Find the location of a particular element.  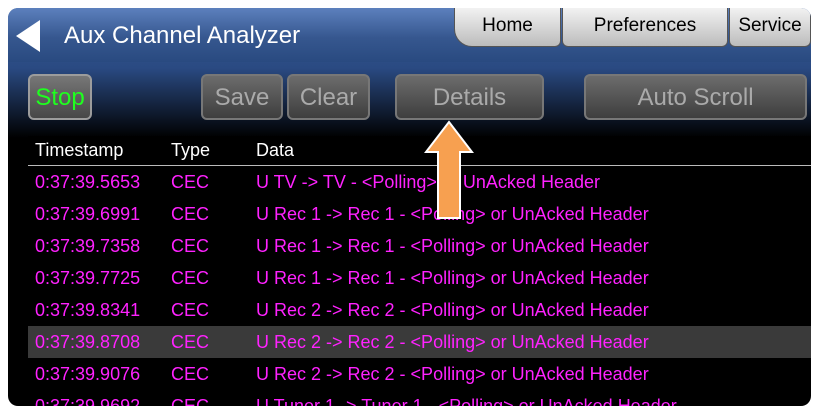

back-arrow-icon is located at coordinates (28, 36).